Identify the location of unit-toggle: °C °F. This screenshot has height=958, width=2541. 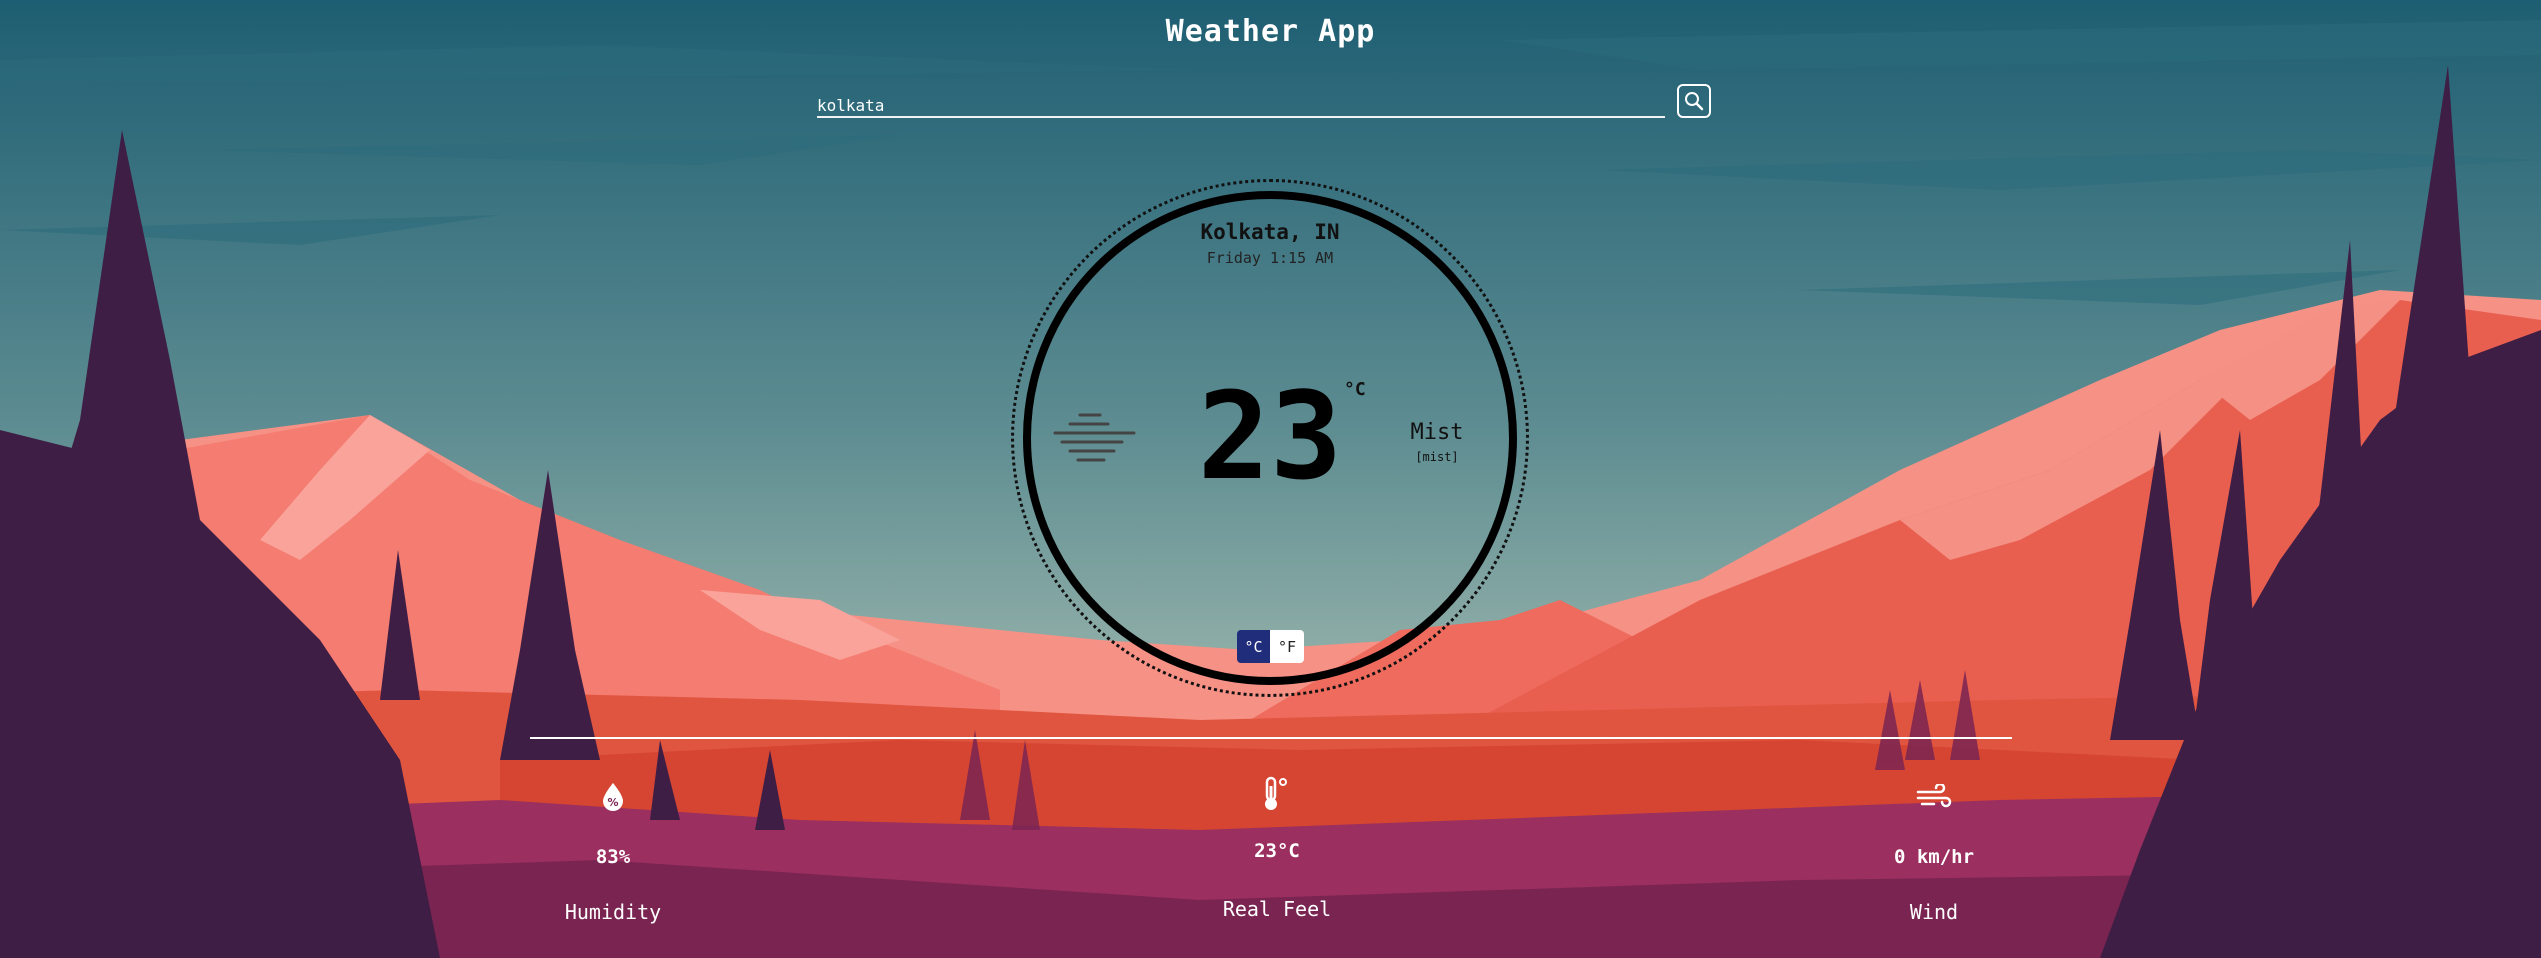
(1270, 646).